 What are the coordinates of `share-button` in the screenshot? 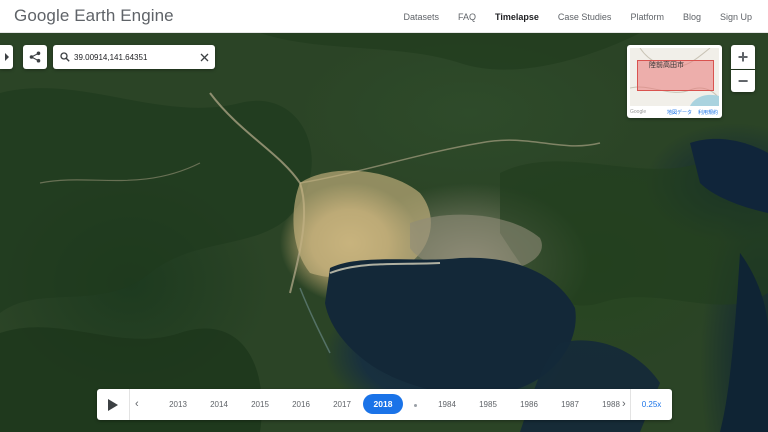 It's located at (35, 57).